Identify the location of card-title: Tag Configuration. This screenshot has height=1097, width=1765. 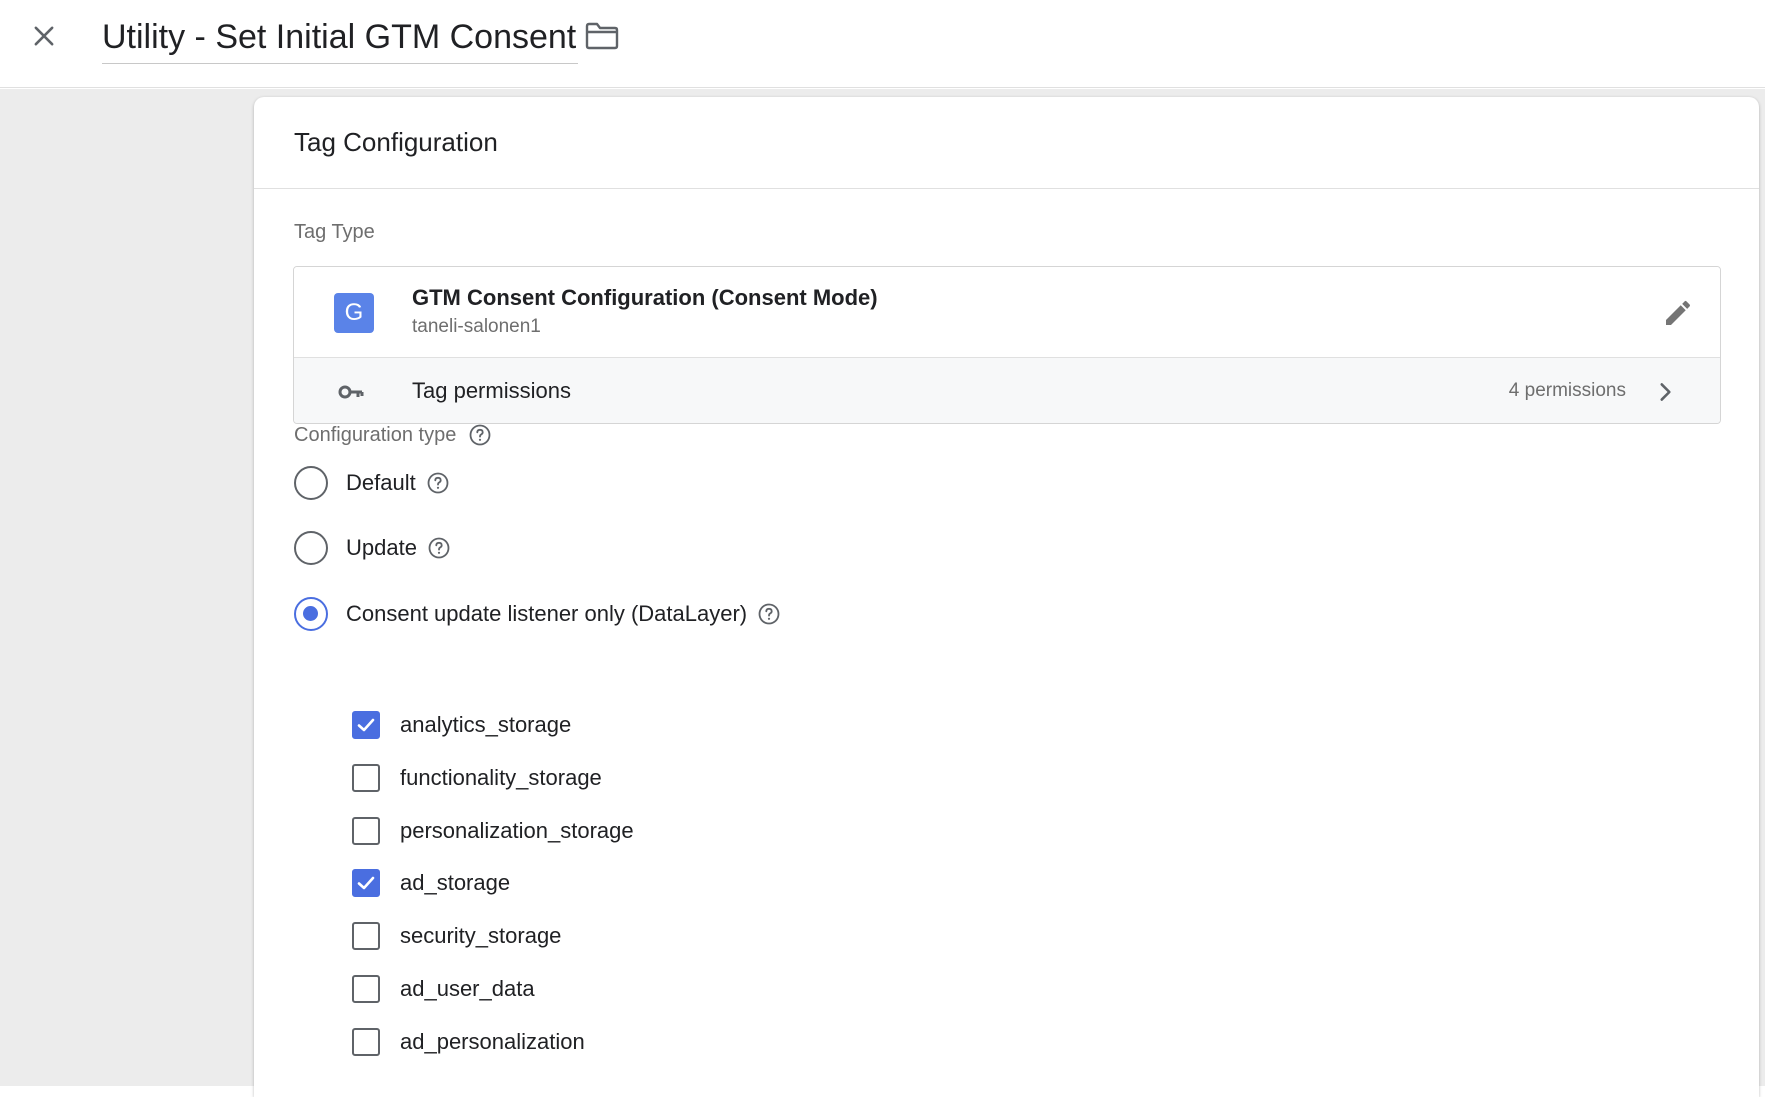
(396, 142).